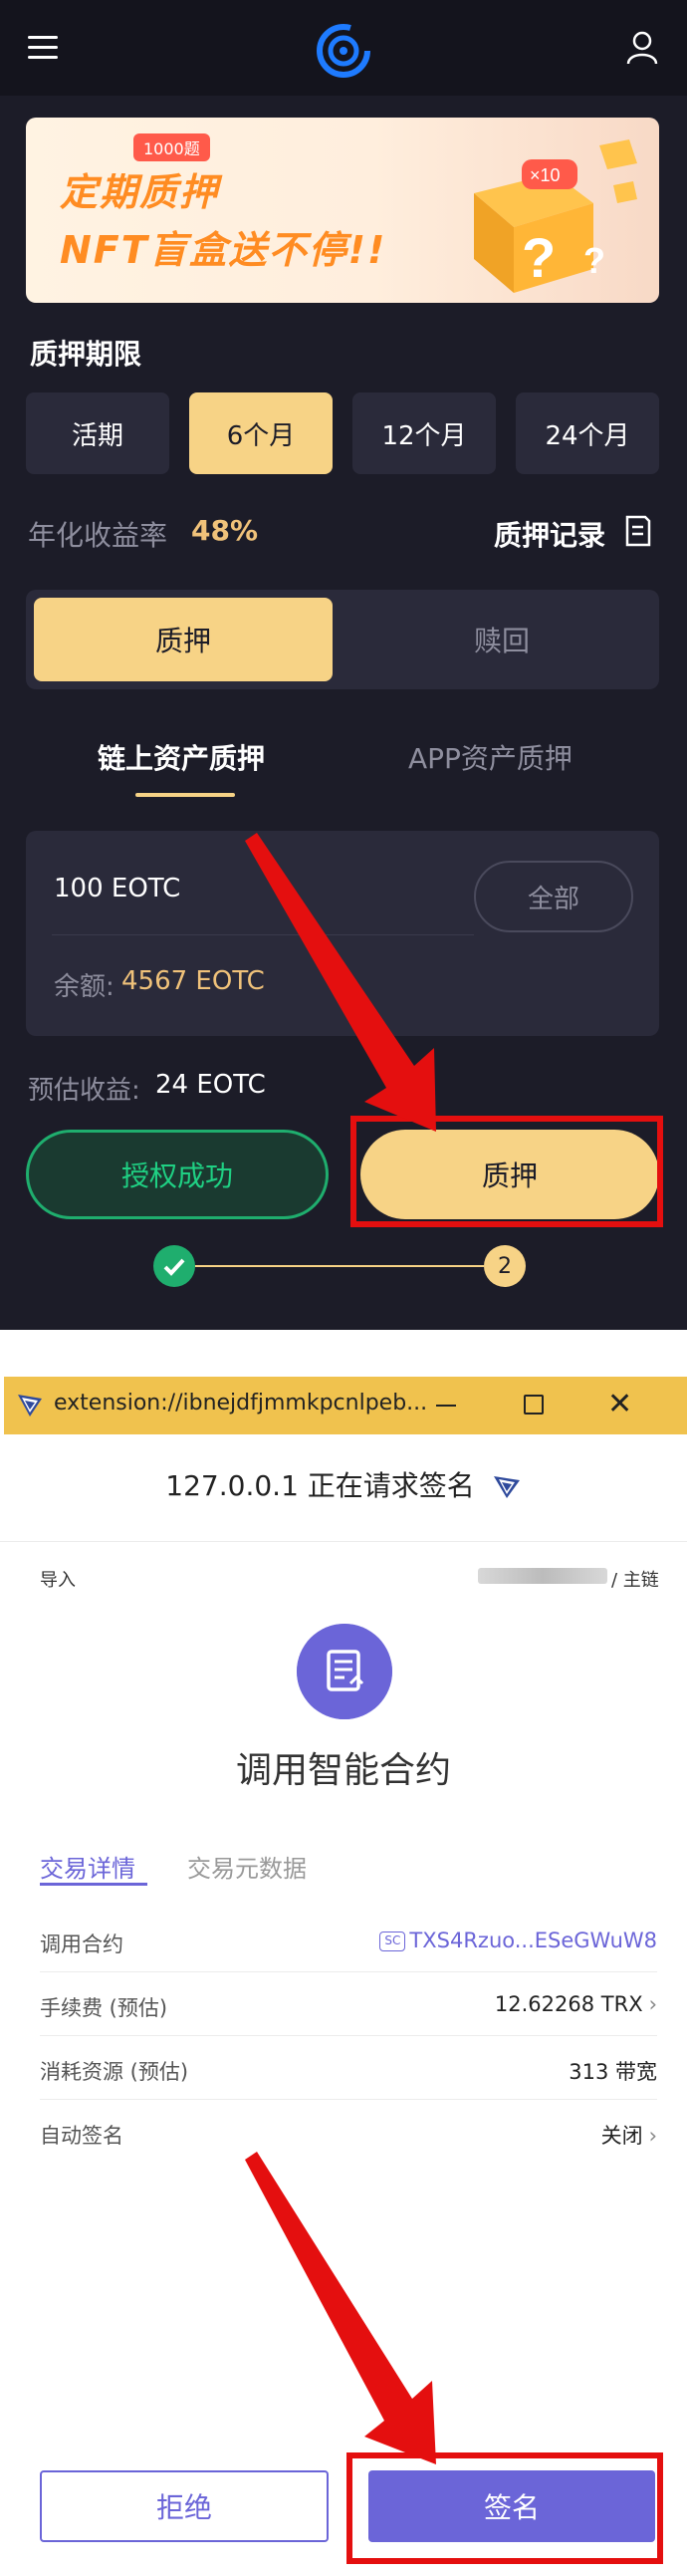  I want to click on signature-request-header: 127.0.0.1 正在请求签名, so click(343, 1484).